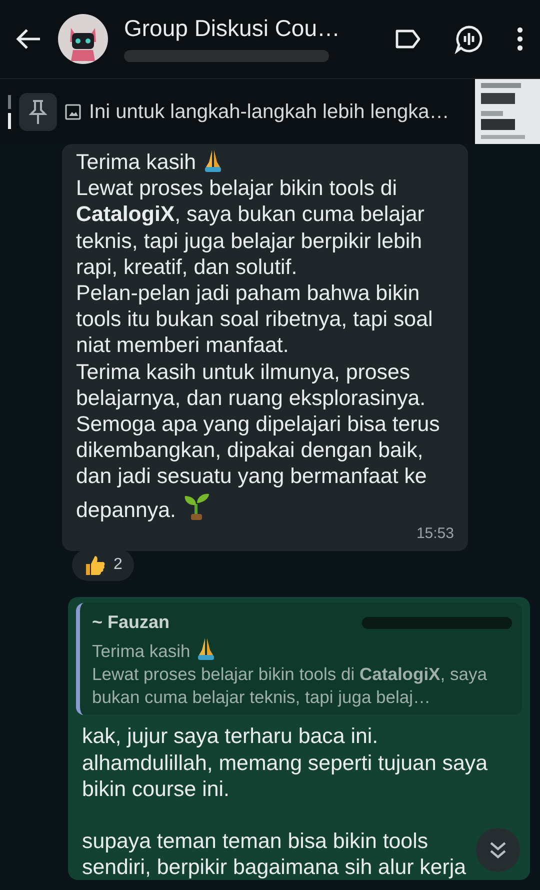 Image resolution: width=540 pixels, height=890 pixels. What do you see at coordinates (38, 111) in the screenshot?
I see `pin-icon` at bounding box center [38, 111].